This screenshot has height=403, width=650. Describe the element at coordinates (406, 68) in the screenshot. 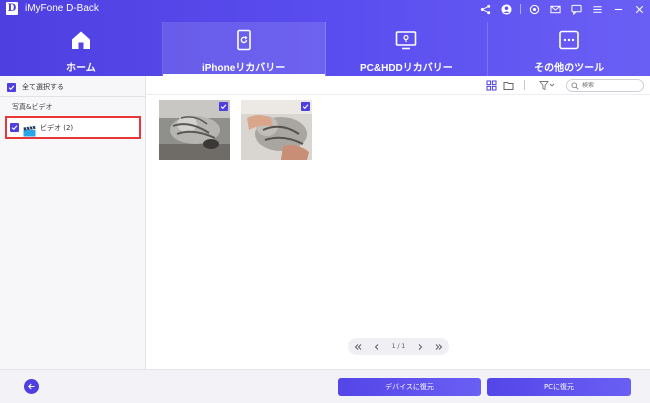

I see `tab-pc-hdd-recovery-label: PC&HDDリカバリー` at that location.